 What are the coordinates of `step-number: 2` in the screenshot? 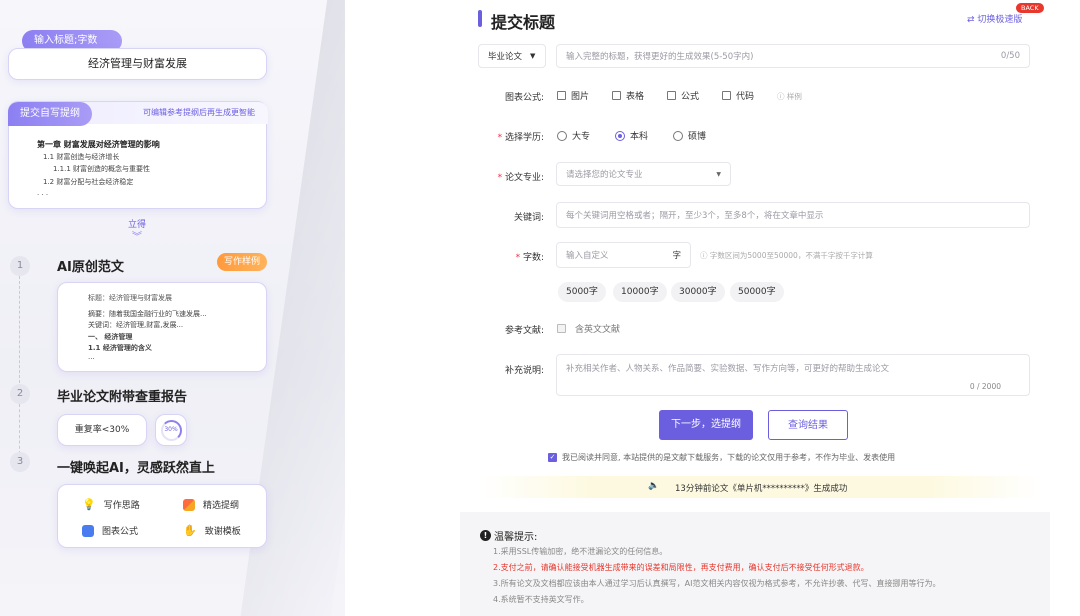 It's located at (20, 394).